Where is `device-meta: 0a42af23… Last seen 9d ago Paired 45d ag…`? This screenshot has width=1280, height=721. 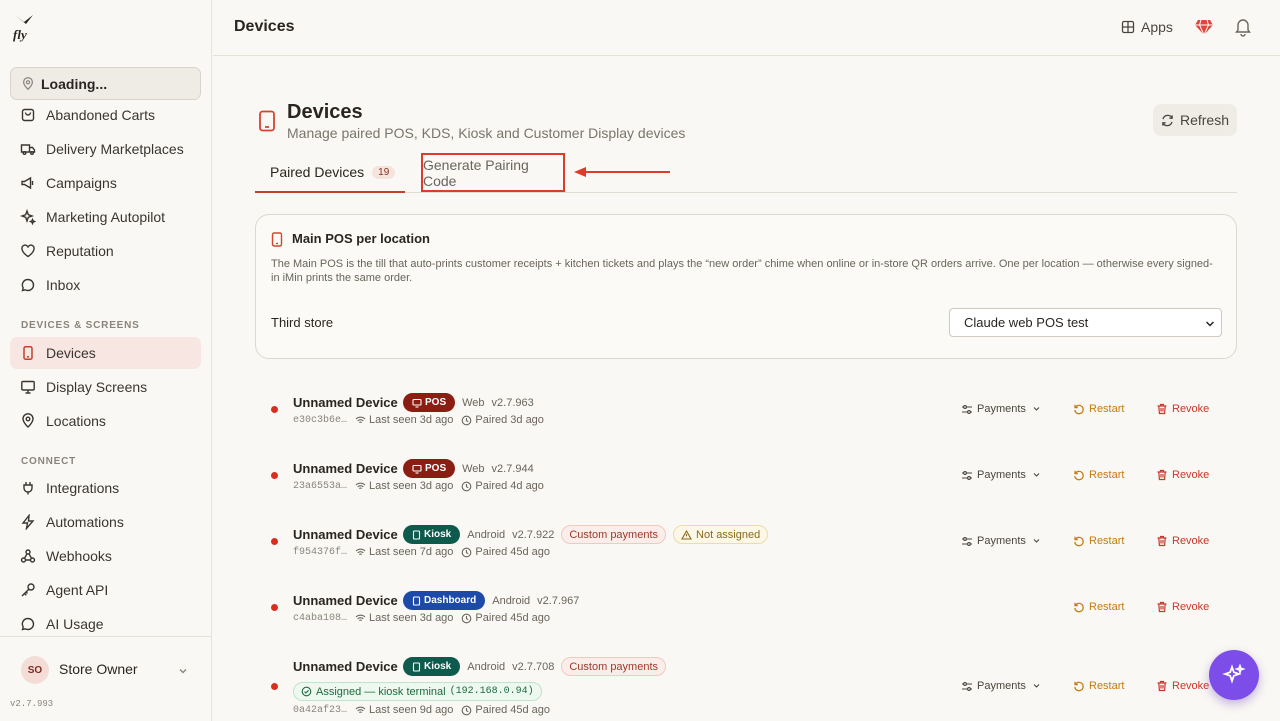
device-meta: 0a42af23… Last seen 9d ago Paired 45d ag… is located at coordinates (421, 710).